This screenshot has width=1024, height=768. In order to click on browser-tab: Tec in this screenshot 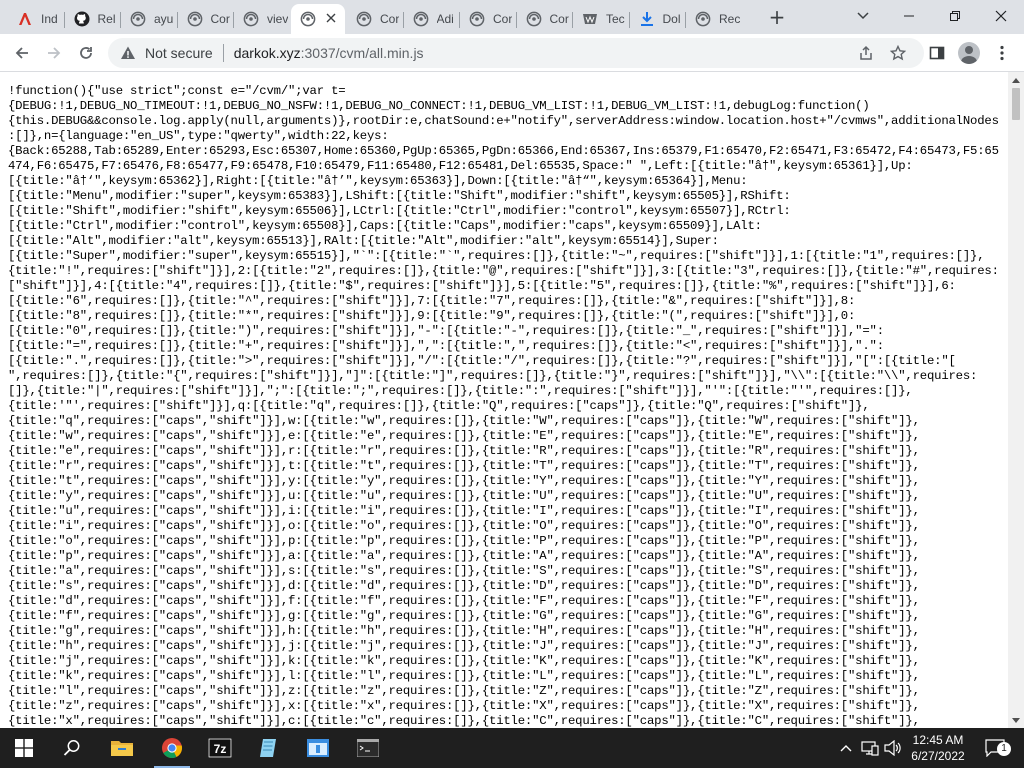, I will do `click(600, 19)`.